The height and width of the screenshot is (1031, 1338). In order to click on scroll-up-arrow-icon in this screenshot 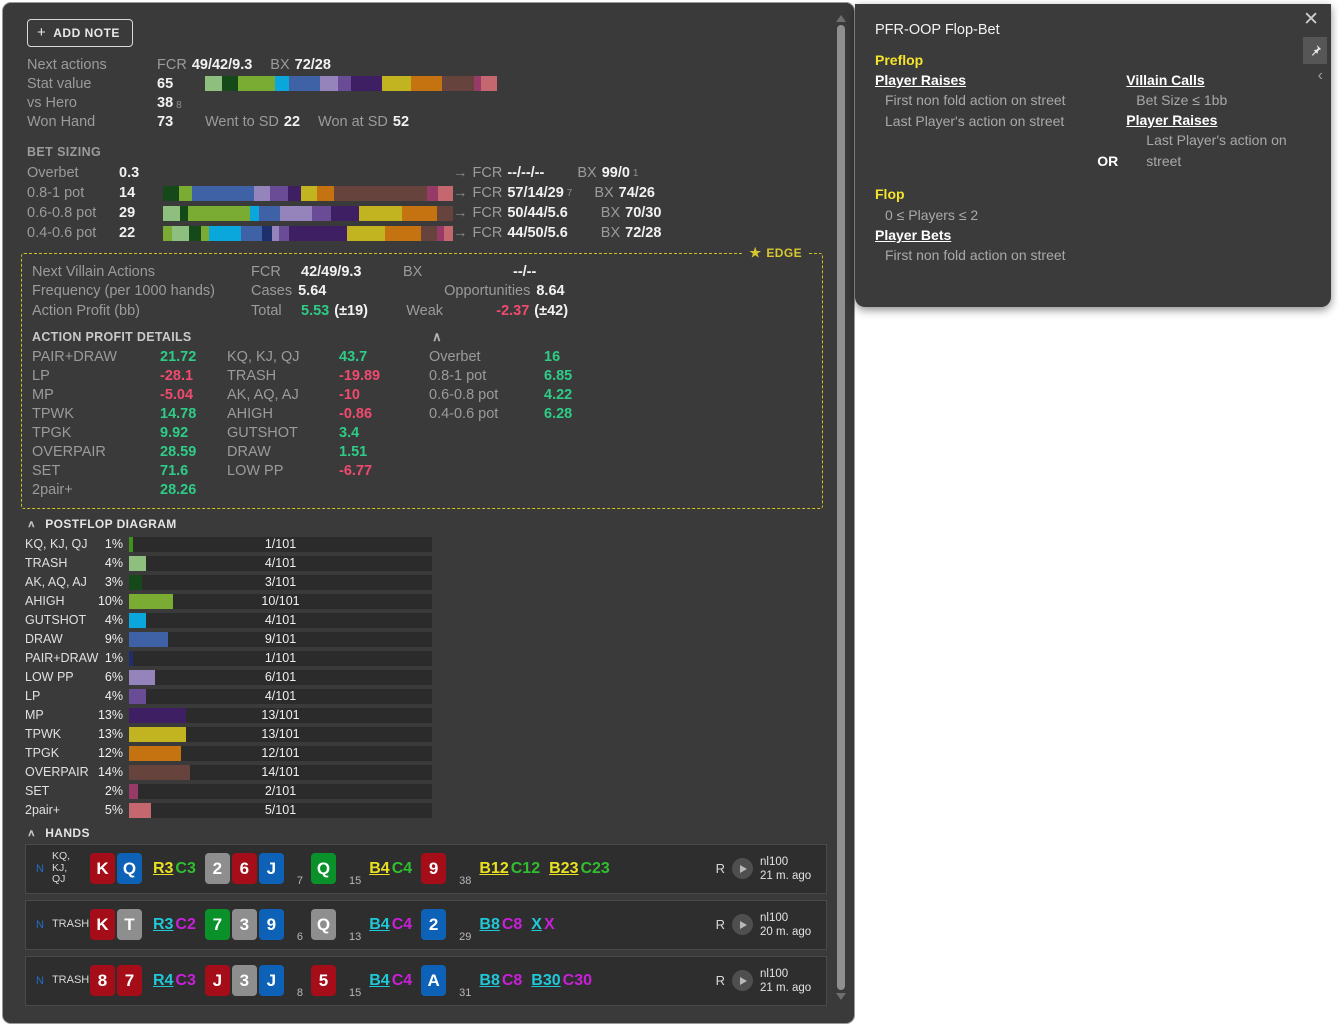, I will do `click(841, 18)`.